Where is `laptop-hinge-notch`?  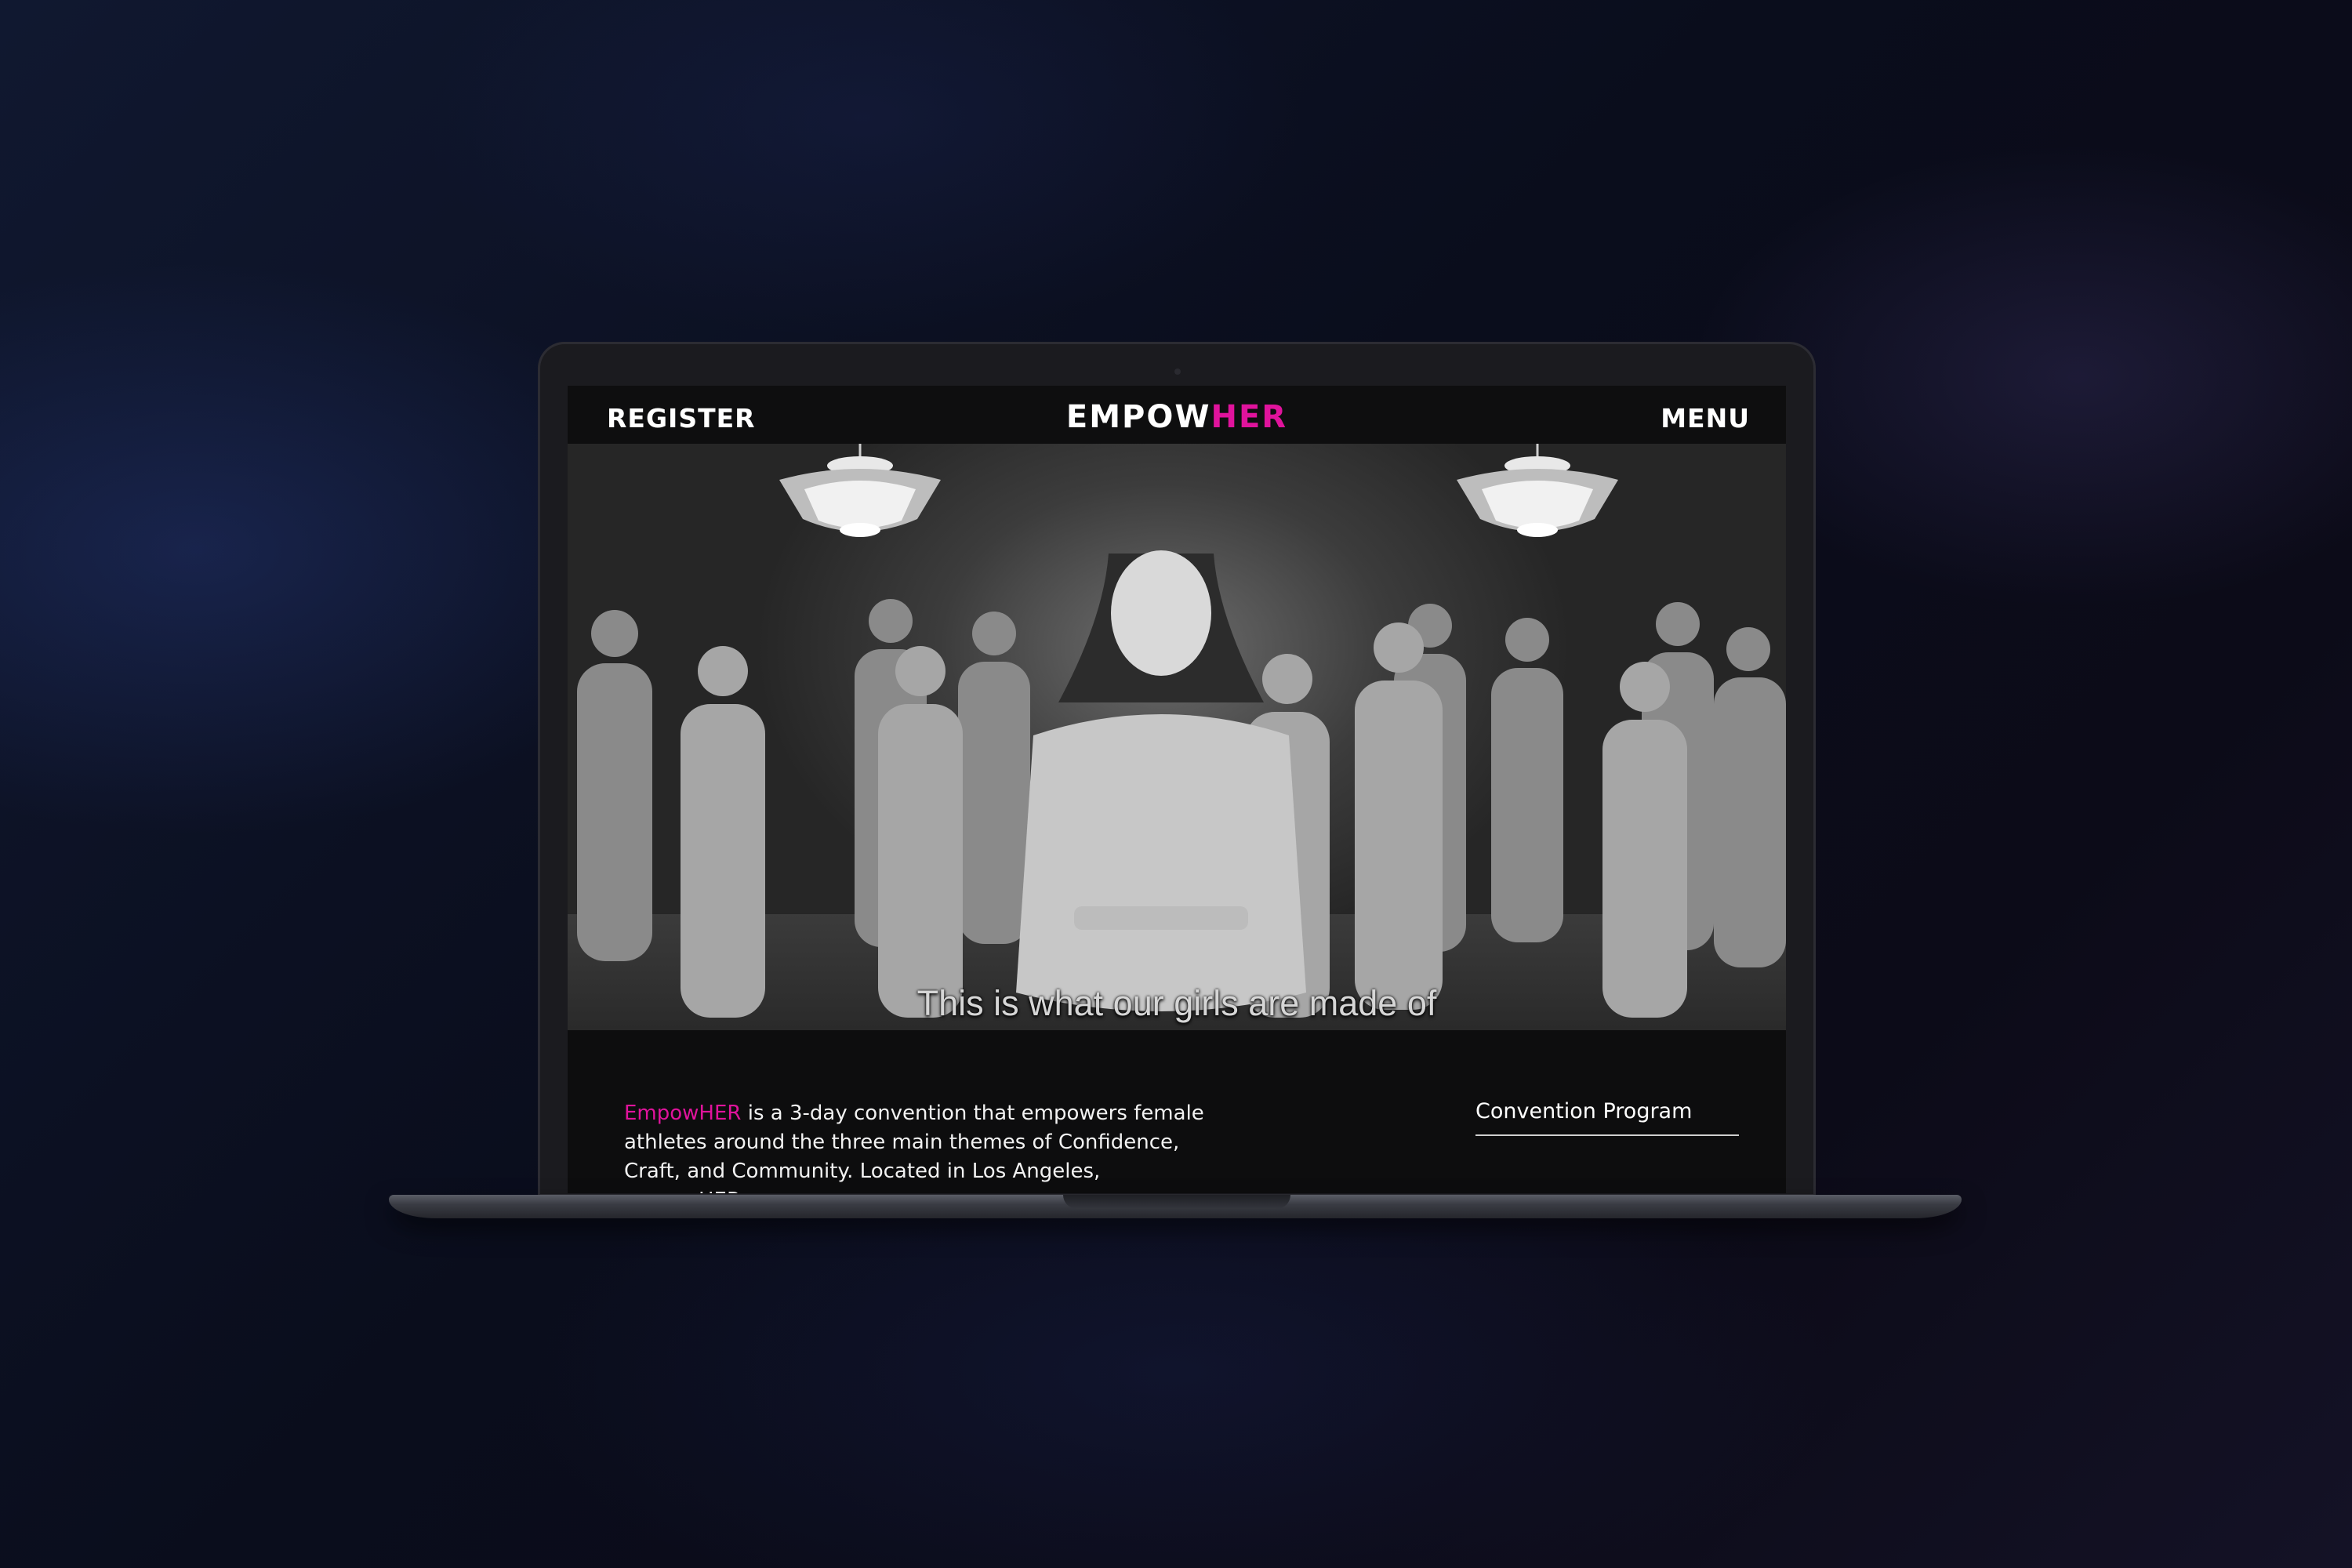
laptop-hinge-notch is located at coordinates (1176, 1202).